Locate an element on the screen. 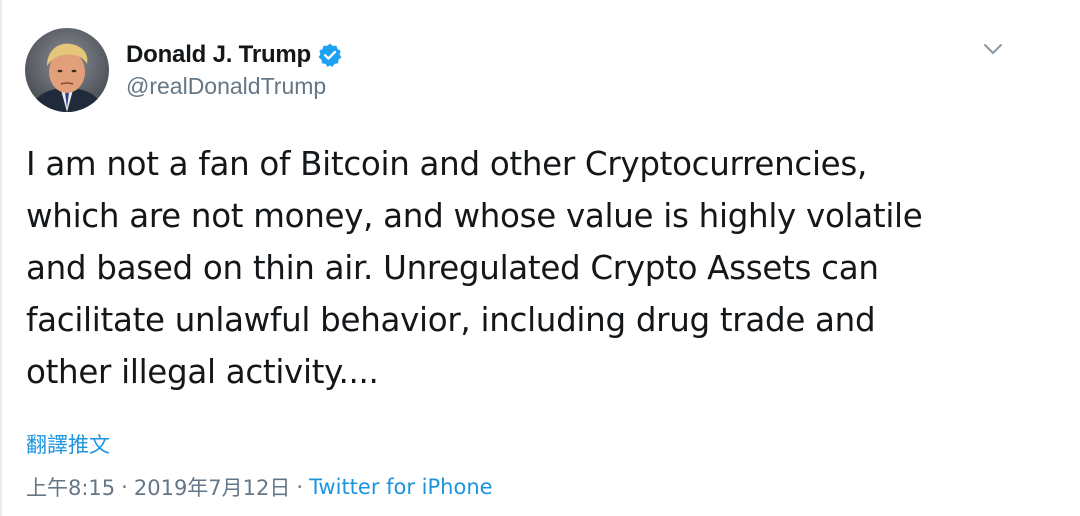  tweet-source-link: Twitter for iPhone is located at coordinates (401, 487).